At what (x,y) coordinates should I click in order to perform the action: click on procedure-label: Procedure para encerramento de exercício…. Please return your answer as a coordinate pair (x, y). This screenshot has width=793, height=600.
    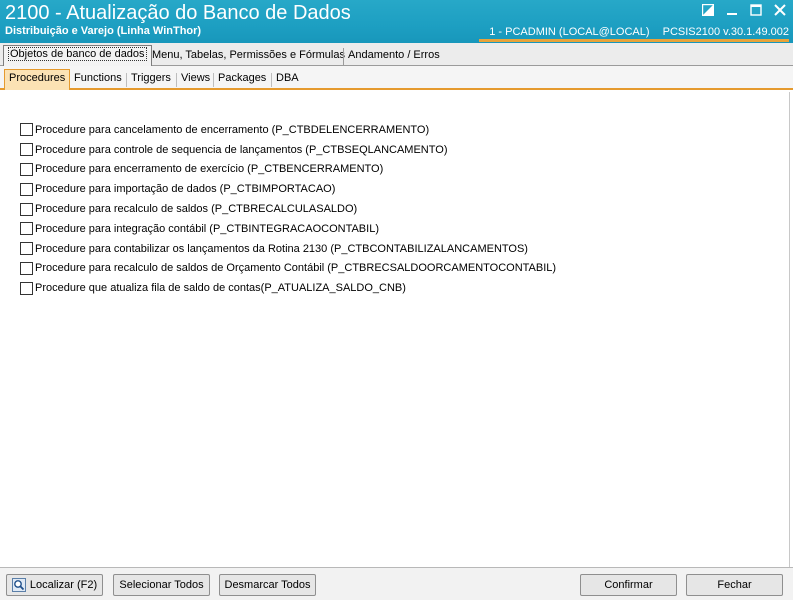
    Looking at the image, I should click on (209, 169).